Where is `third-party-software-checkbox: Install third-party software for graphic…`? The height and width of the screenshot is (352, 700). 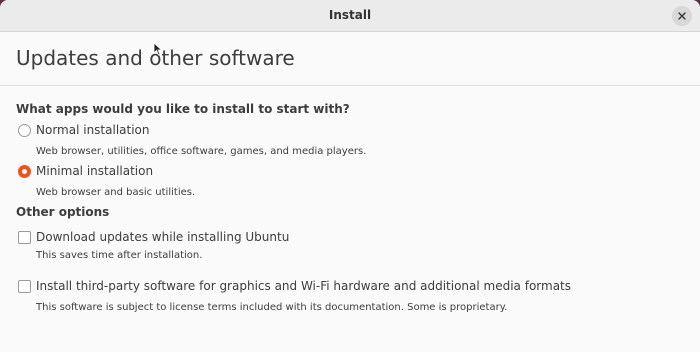
third-party-software-checkbox: Install third-party software for graphic… is located at coordinates (294, 286).